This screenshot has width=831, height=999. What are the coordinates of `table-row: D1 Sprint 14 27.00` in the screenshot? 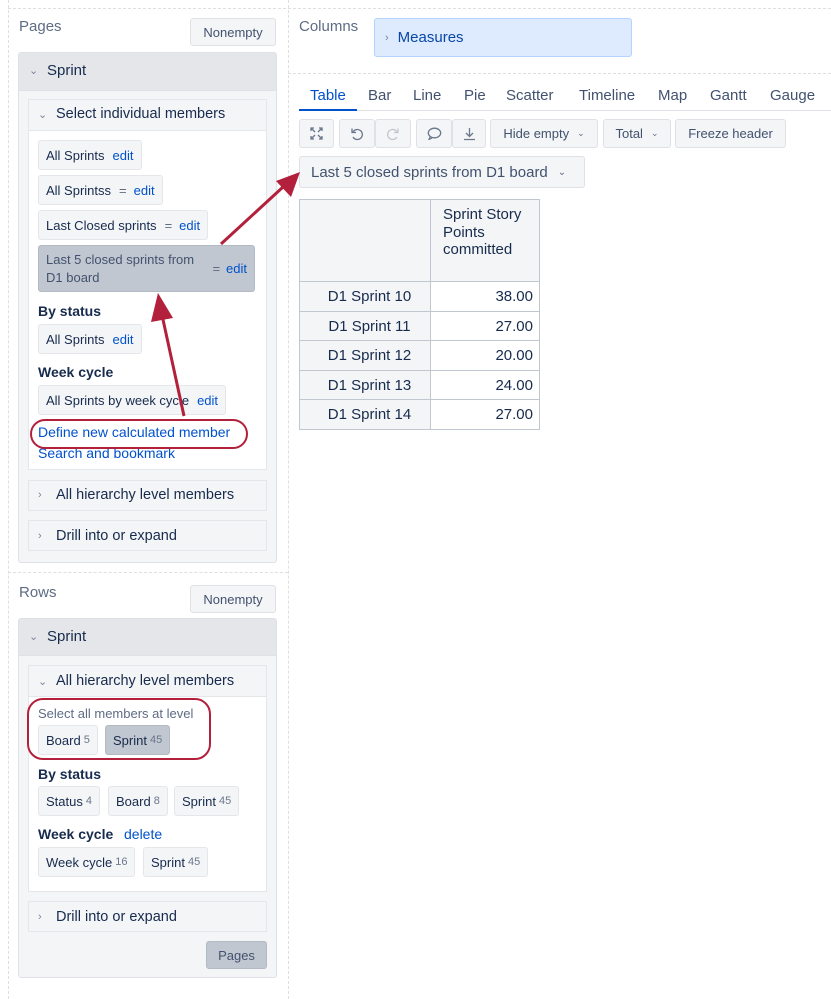 It's located at (419, 414).